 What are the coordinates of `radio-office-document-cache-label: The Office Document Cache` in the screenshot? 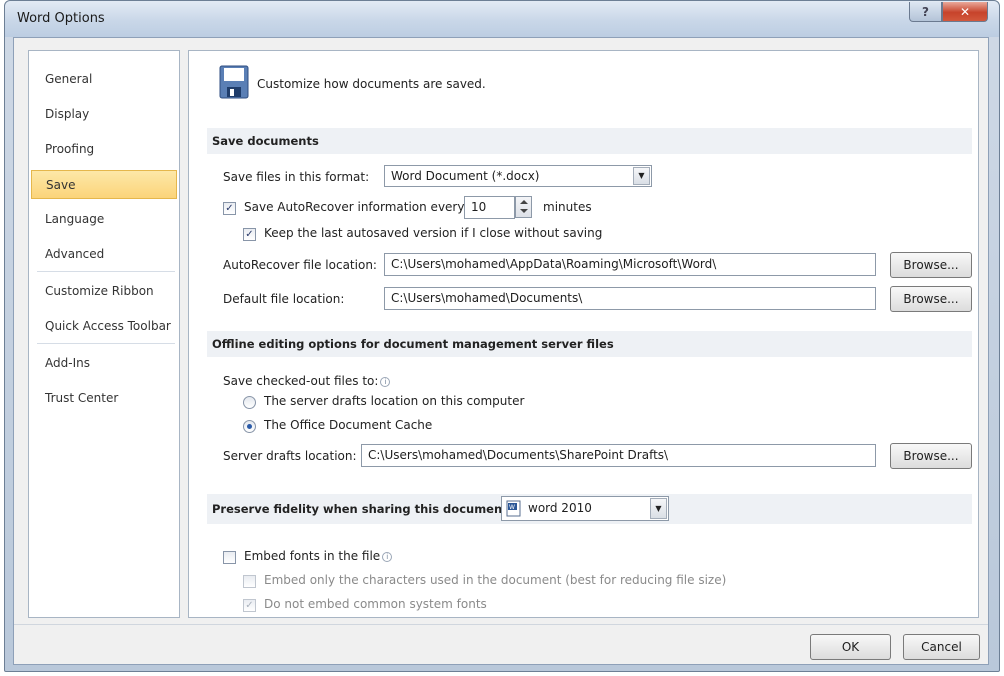 It's located at (348, 425).